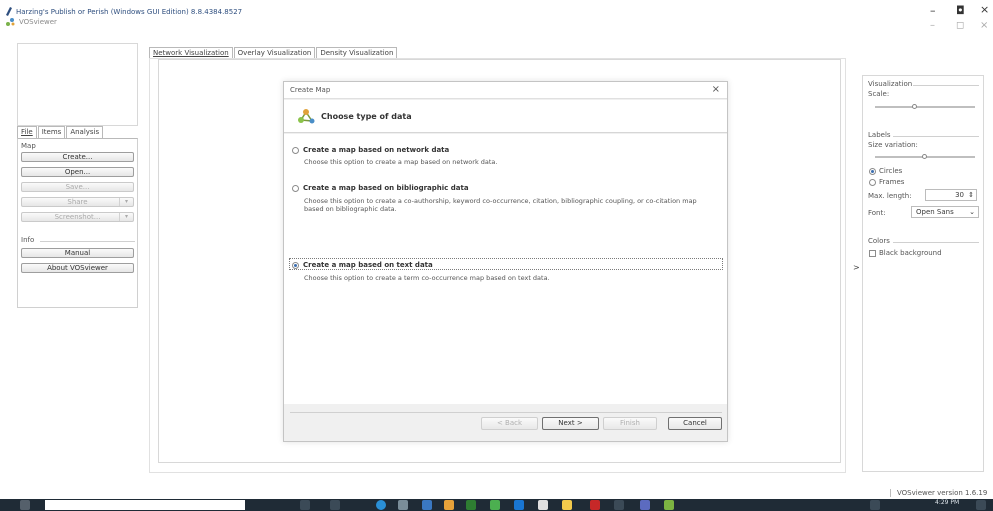  What do you see at coordinates (872, 253) in the screenshot?
I see `black-background-checkbox` at bounding box center [872, 253].